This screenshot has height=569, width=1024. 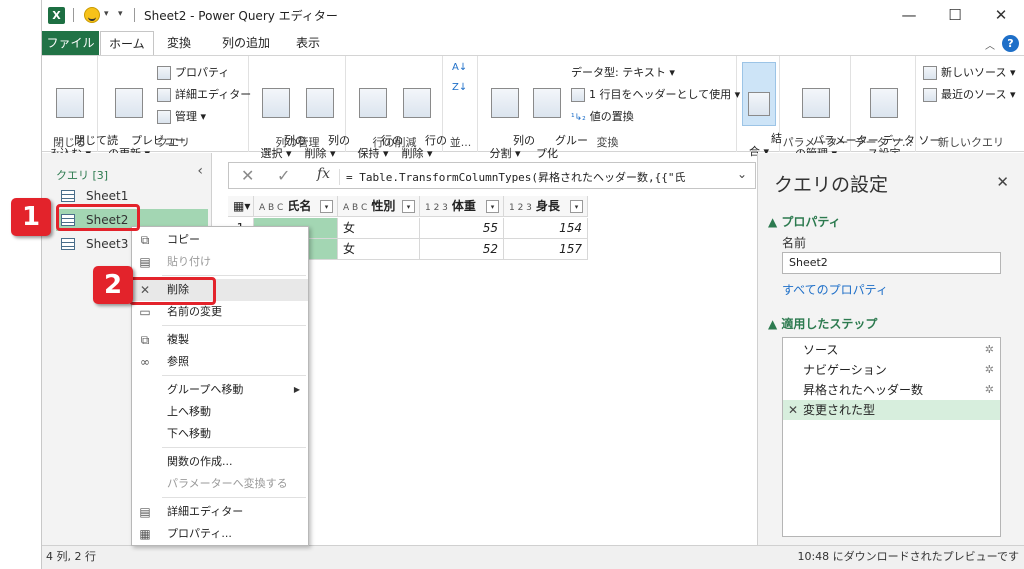 I want to click on split-column-button: 列の 分割 ▾, so click(x=510, y=117).